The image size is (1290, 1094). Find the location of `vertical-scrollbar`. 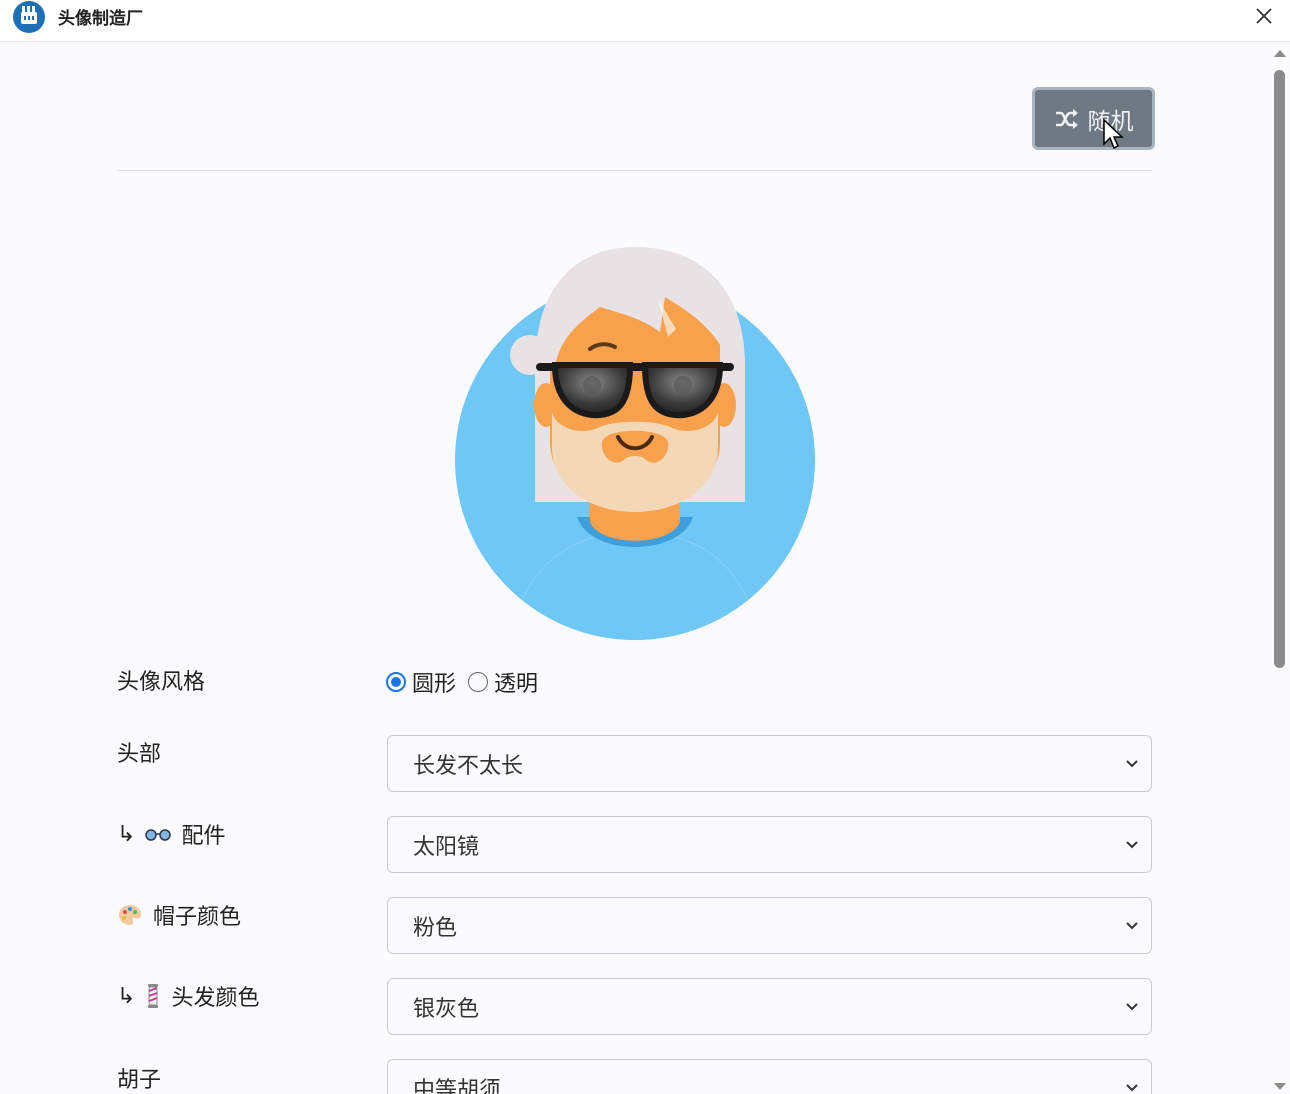

vertical-scrollbar is located at coordinates (1280, 568).